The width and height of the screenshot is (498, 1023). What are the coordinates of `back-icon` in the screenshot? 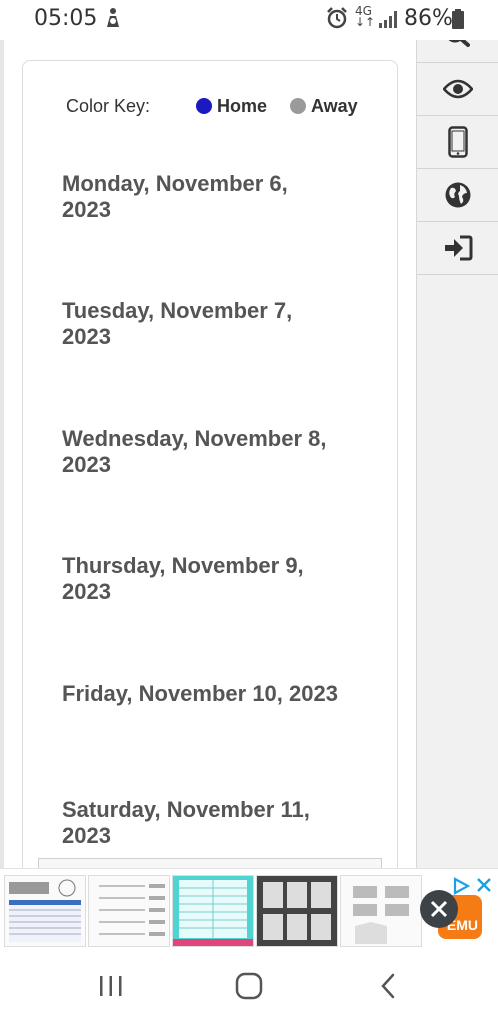 It's located at (389, 986).